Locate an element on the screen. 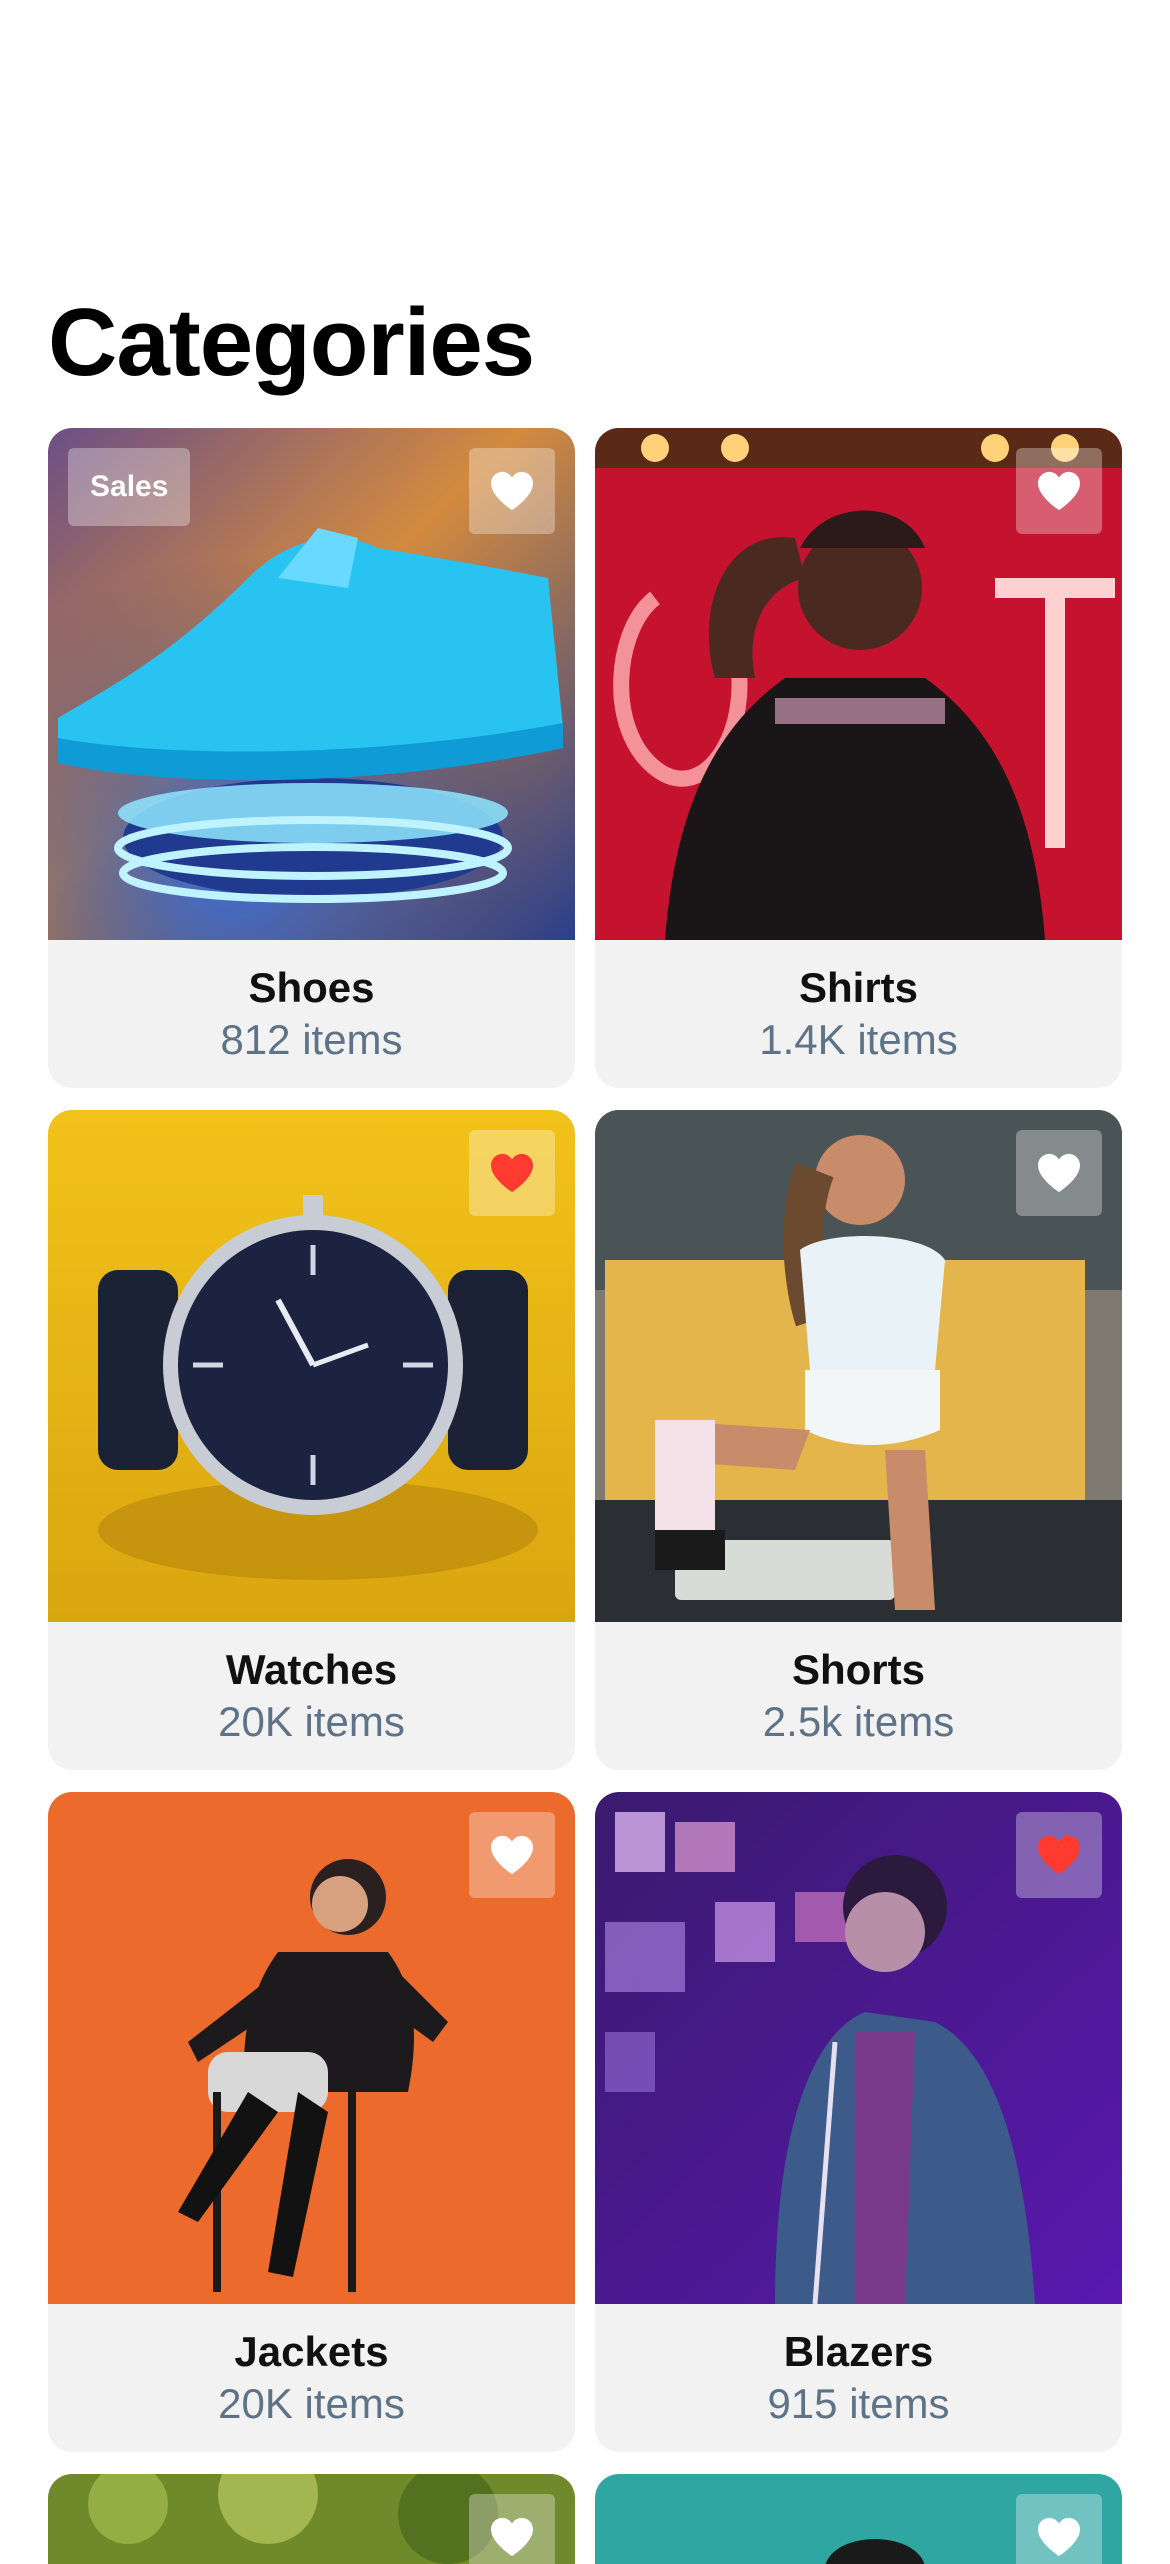  category-card-shirts: Shirts 1.4K items is located at coordinates (858, 758).